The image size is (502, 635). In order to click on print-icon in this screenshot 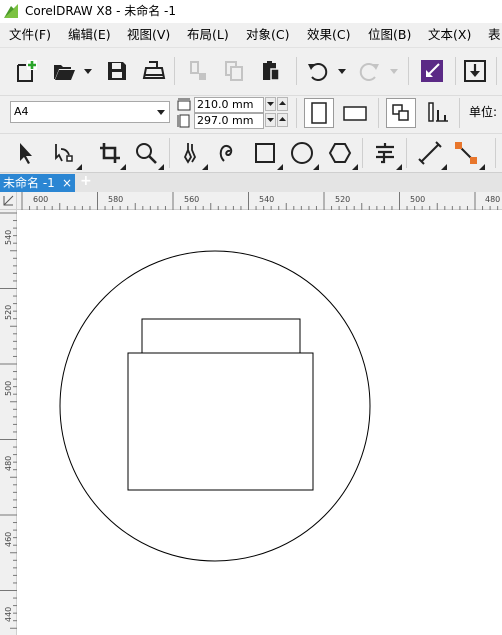, I will do `click(154, 71)`.